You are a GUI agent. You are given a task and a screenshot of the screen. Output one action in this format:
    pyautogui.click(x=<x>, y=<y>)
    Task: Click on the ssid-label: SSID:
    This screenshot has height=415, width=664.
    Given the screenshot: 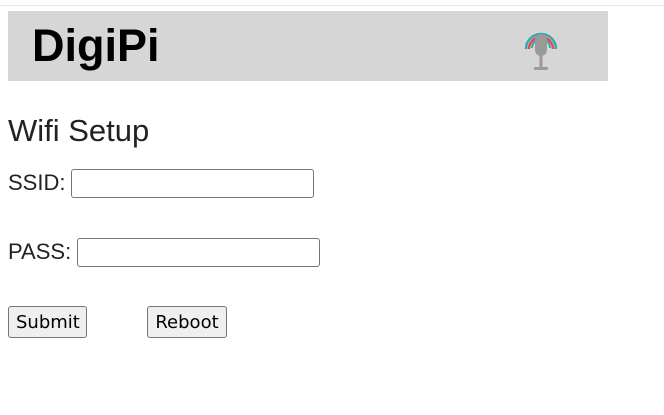 What is the action you would take?
    pyautogui.click(x=37, y=182)
    